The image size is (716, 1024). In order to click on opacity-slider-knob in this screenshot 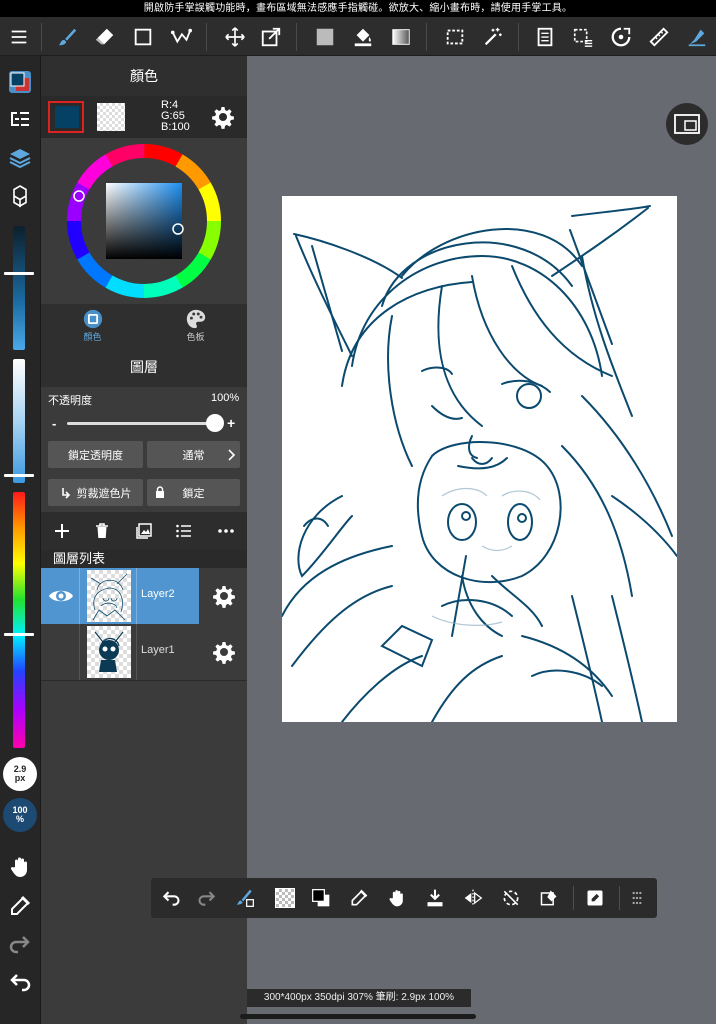, I will do `click(215, 423)`.